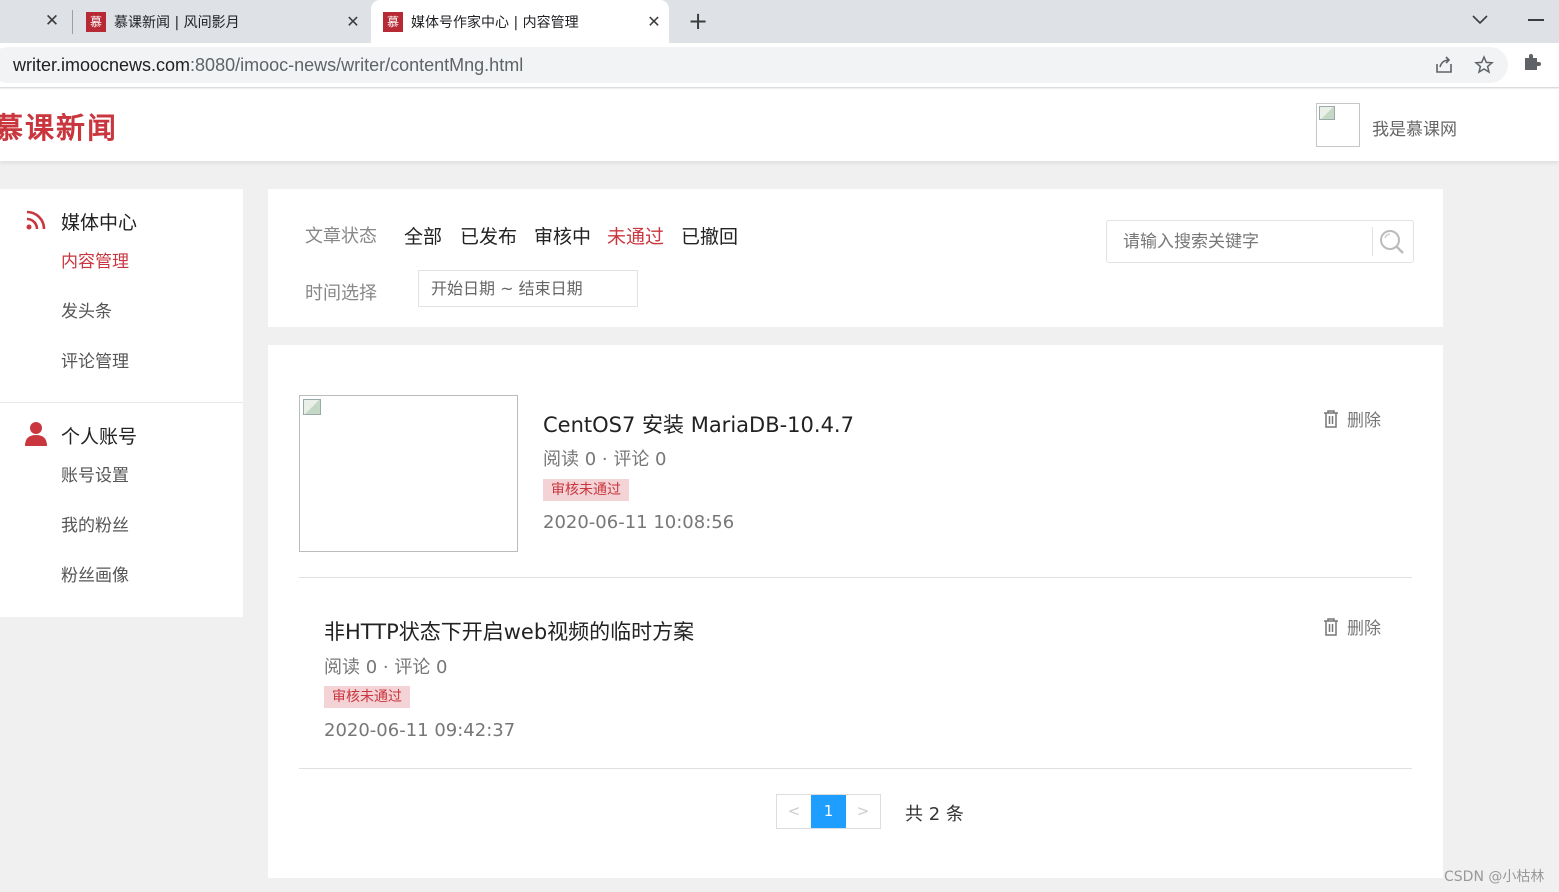 This screenshot has height=892, width=1559. Describe the element at coordinates (1494, 877) in the screenshot. I see `watermark: CSDN @小枯林` at that location.